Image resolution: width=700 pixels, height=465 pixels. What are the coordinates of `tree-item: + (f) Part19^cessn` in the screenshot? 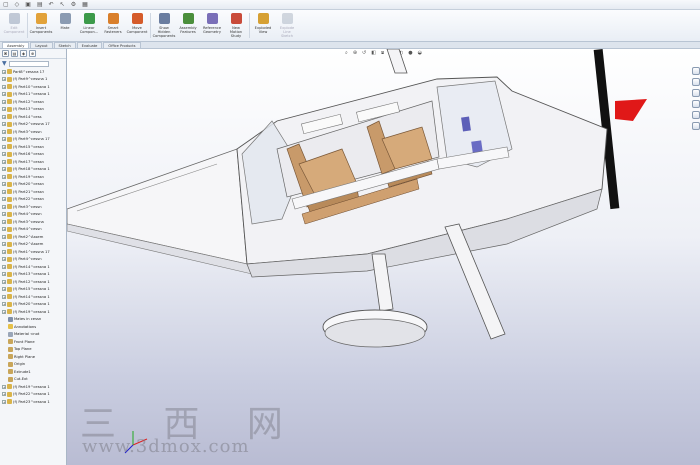 It's located at (34, 177).